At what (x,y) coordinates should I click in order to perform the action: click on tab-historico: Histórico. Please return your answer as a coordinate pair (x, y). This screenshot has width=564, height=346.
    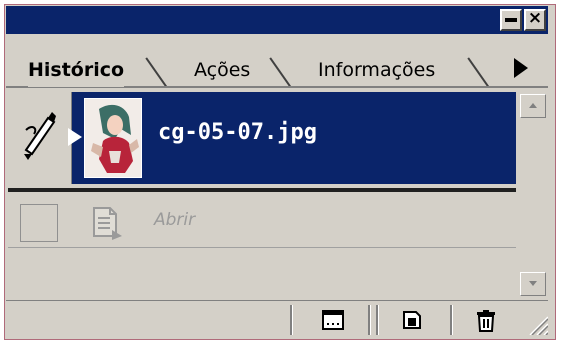
    Looking at the image, I should click on (76, 70).